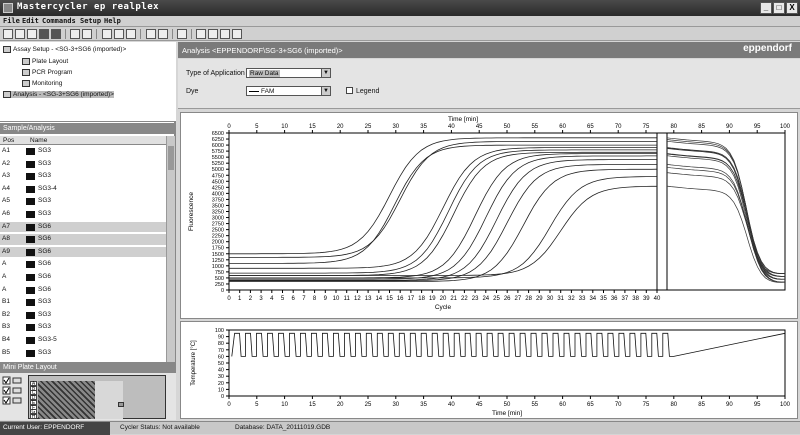 The image size is (800, 435). I want to click on menu-edit: Edit, so click(30, 21).